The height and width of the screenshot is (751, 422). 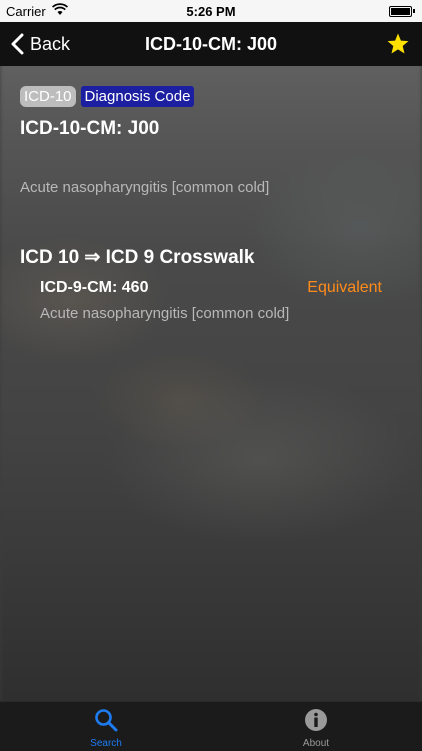 I want to click on star-icon, so click(x=398, y=44).